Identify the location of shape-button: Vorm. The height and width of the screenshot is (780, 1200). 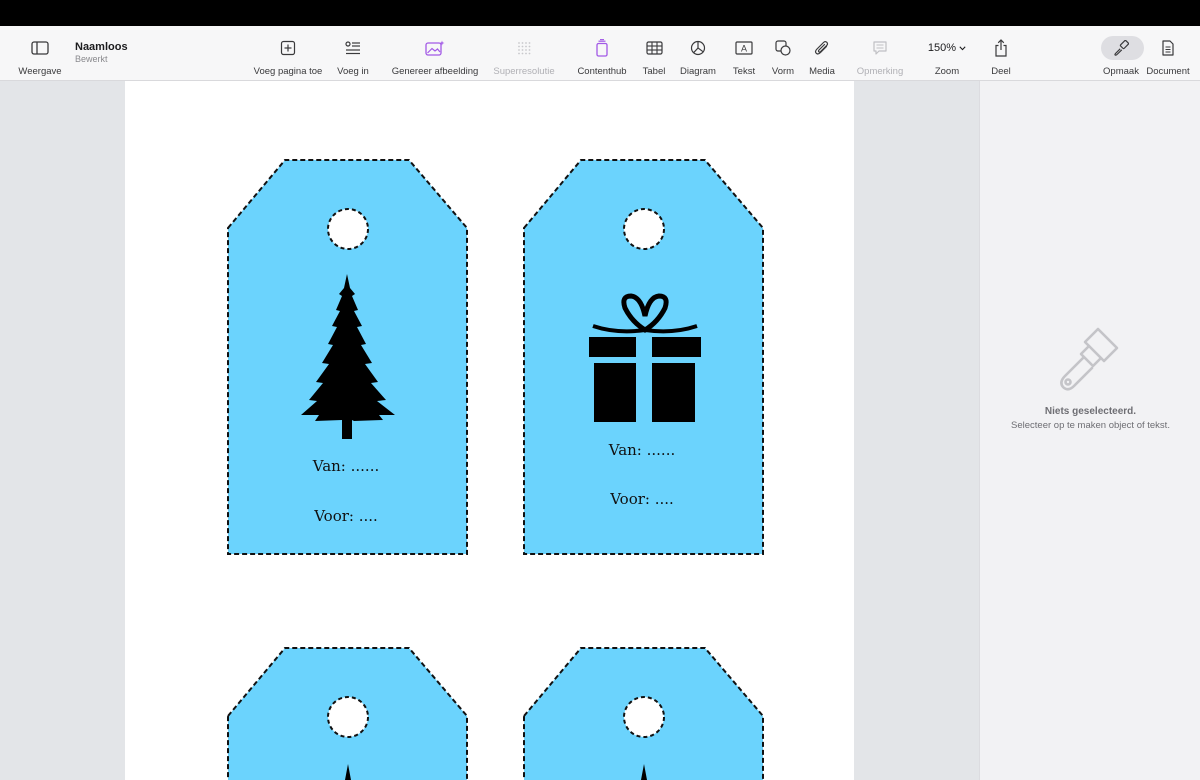
(783, 53).